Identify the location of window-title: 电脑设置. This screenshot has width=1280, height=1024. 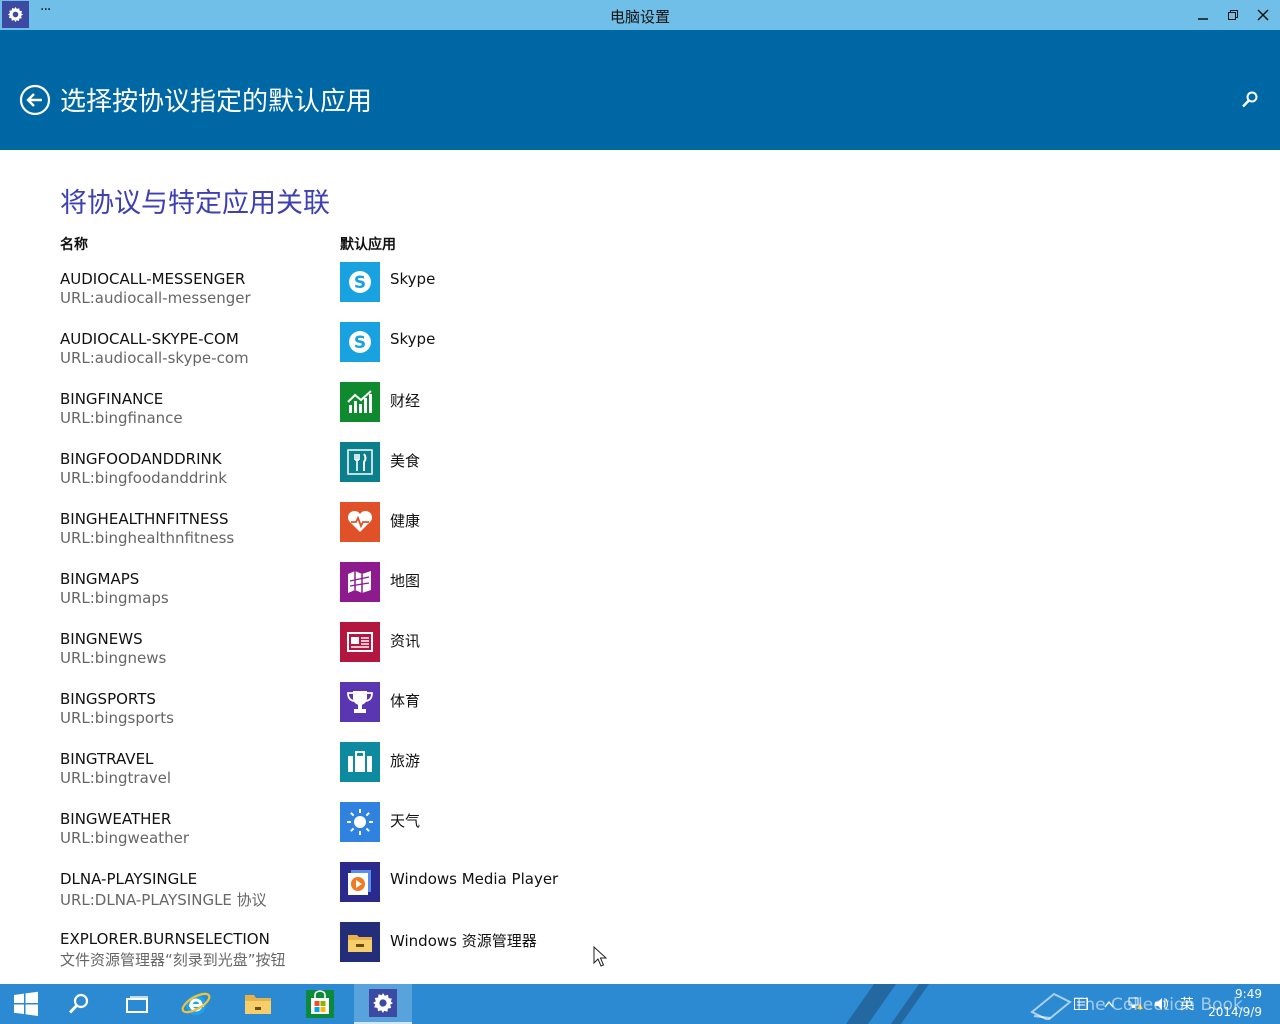
(639, 17).